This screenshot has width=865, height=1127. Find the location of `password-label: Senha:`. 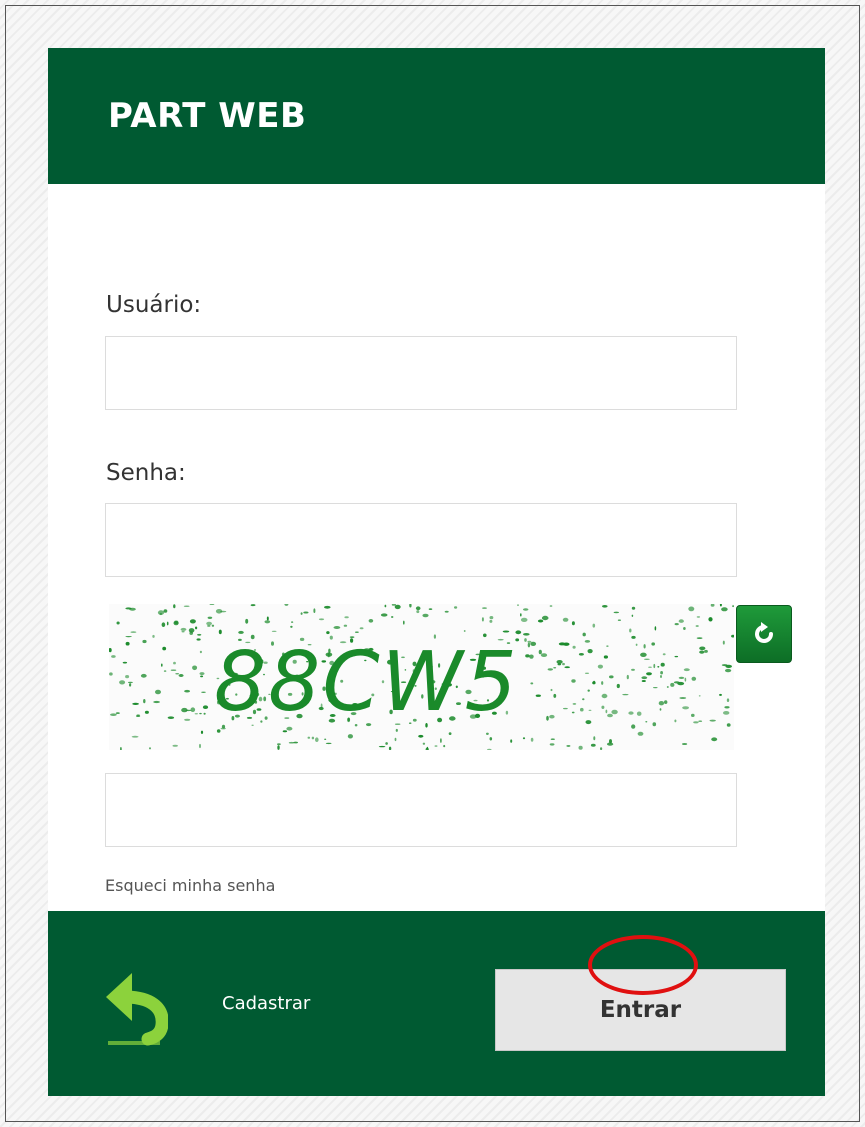

password-label: Senha: is located at coordinates (146, 473).